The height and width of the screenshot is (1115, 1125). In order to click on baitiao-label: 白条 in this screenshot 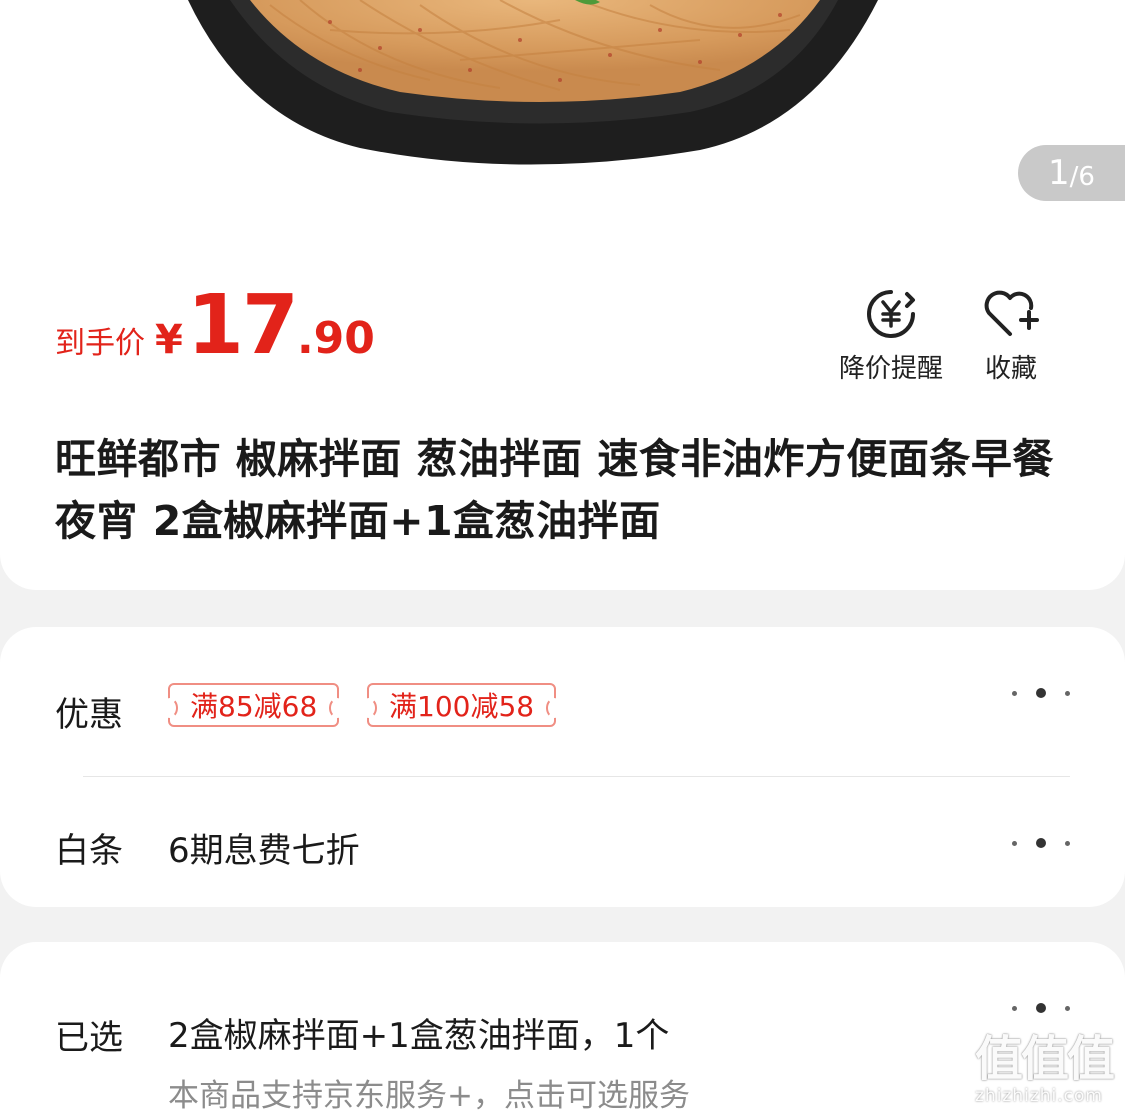, I will do `click(89, 851)`.